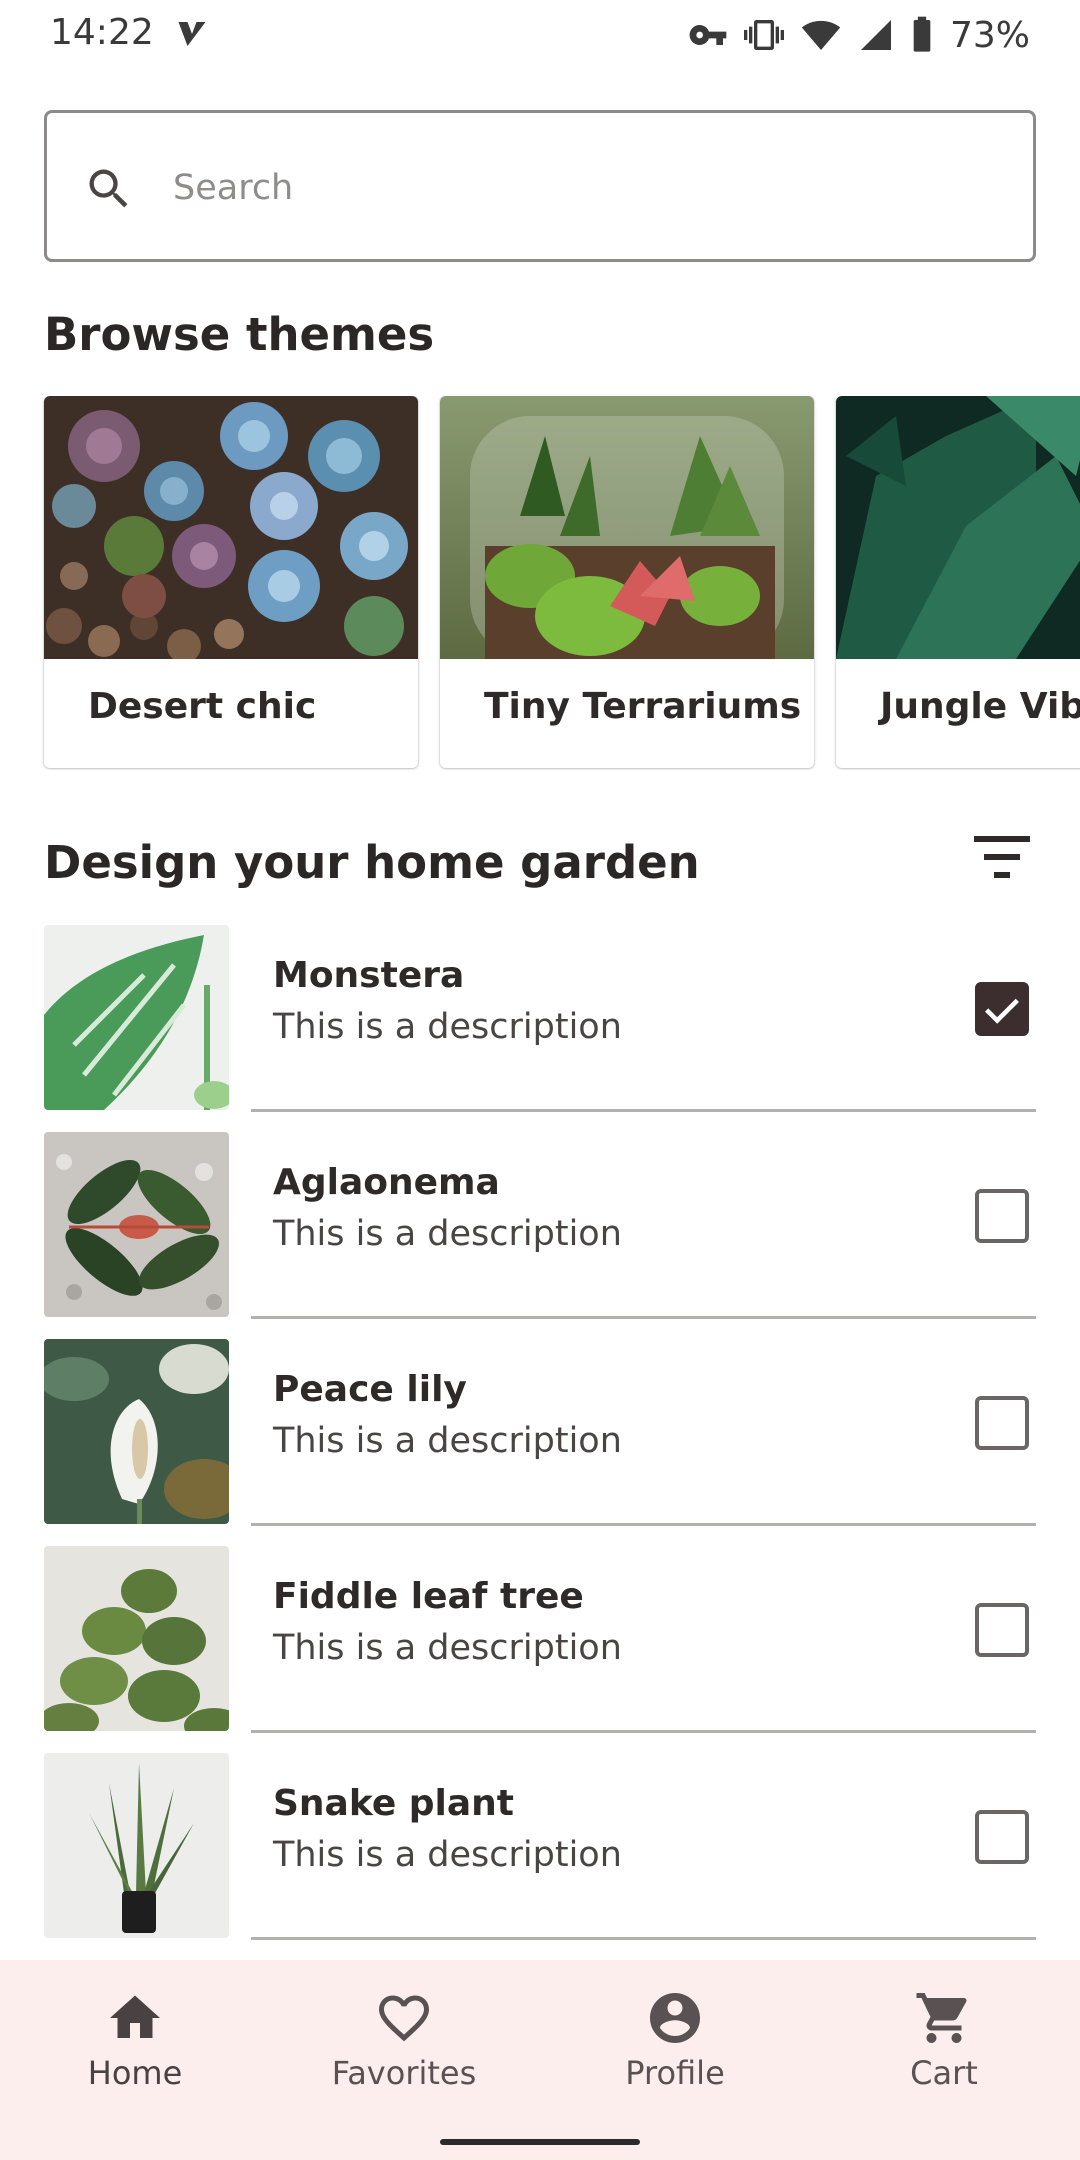  What do you see at coordinates (404, 2073) in the screenshot?
I see `nav-label: Favorites` at bounding box center [404, 2073].